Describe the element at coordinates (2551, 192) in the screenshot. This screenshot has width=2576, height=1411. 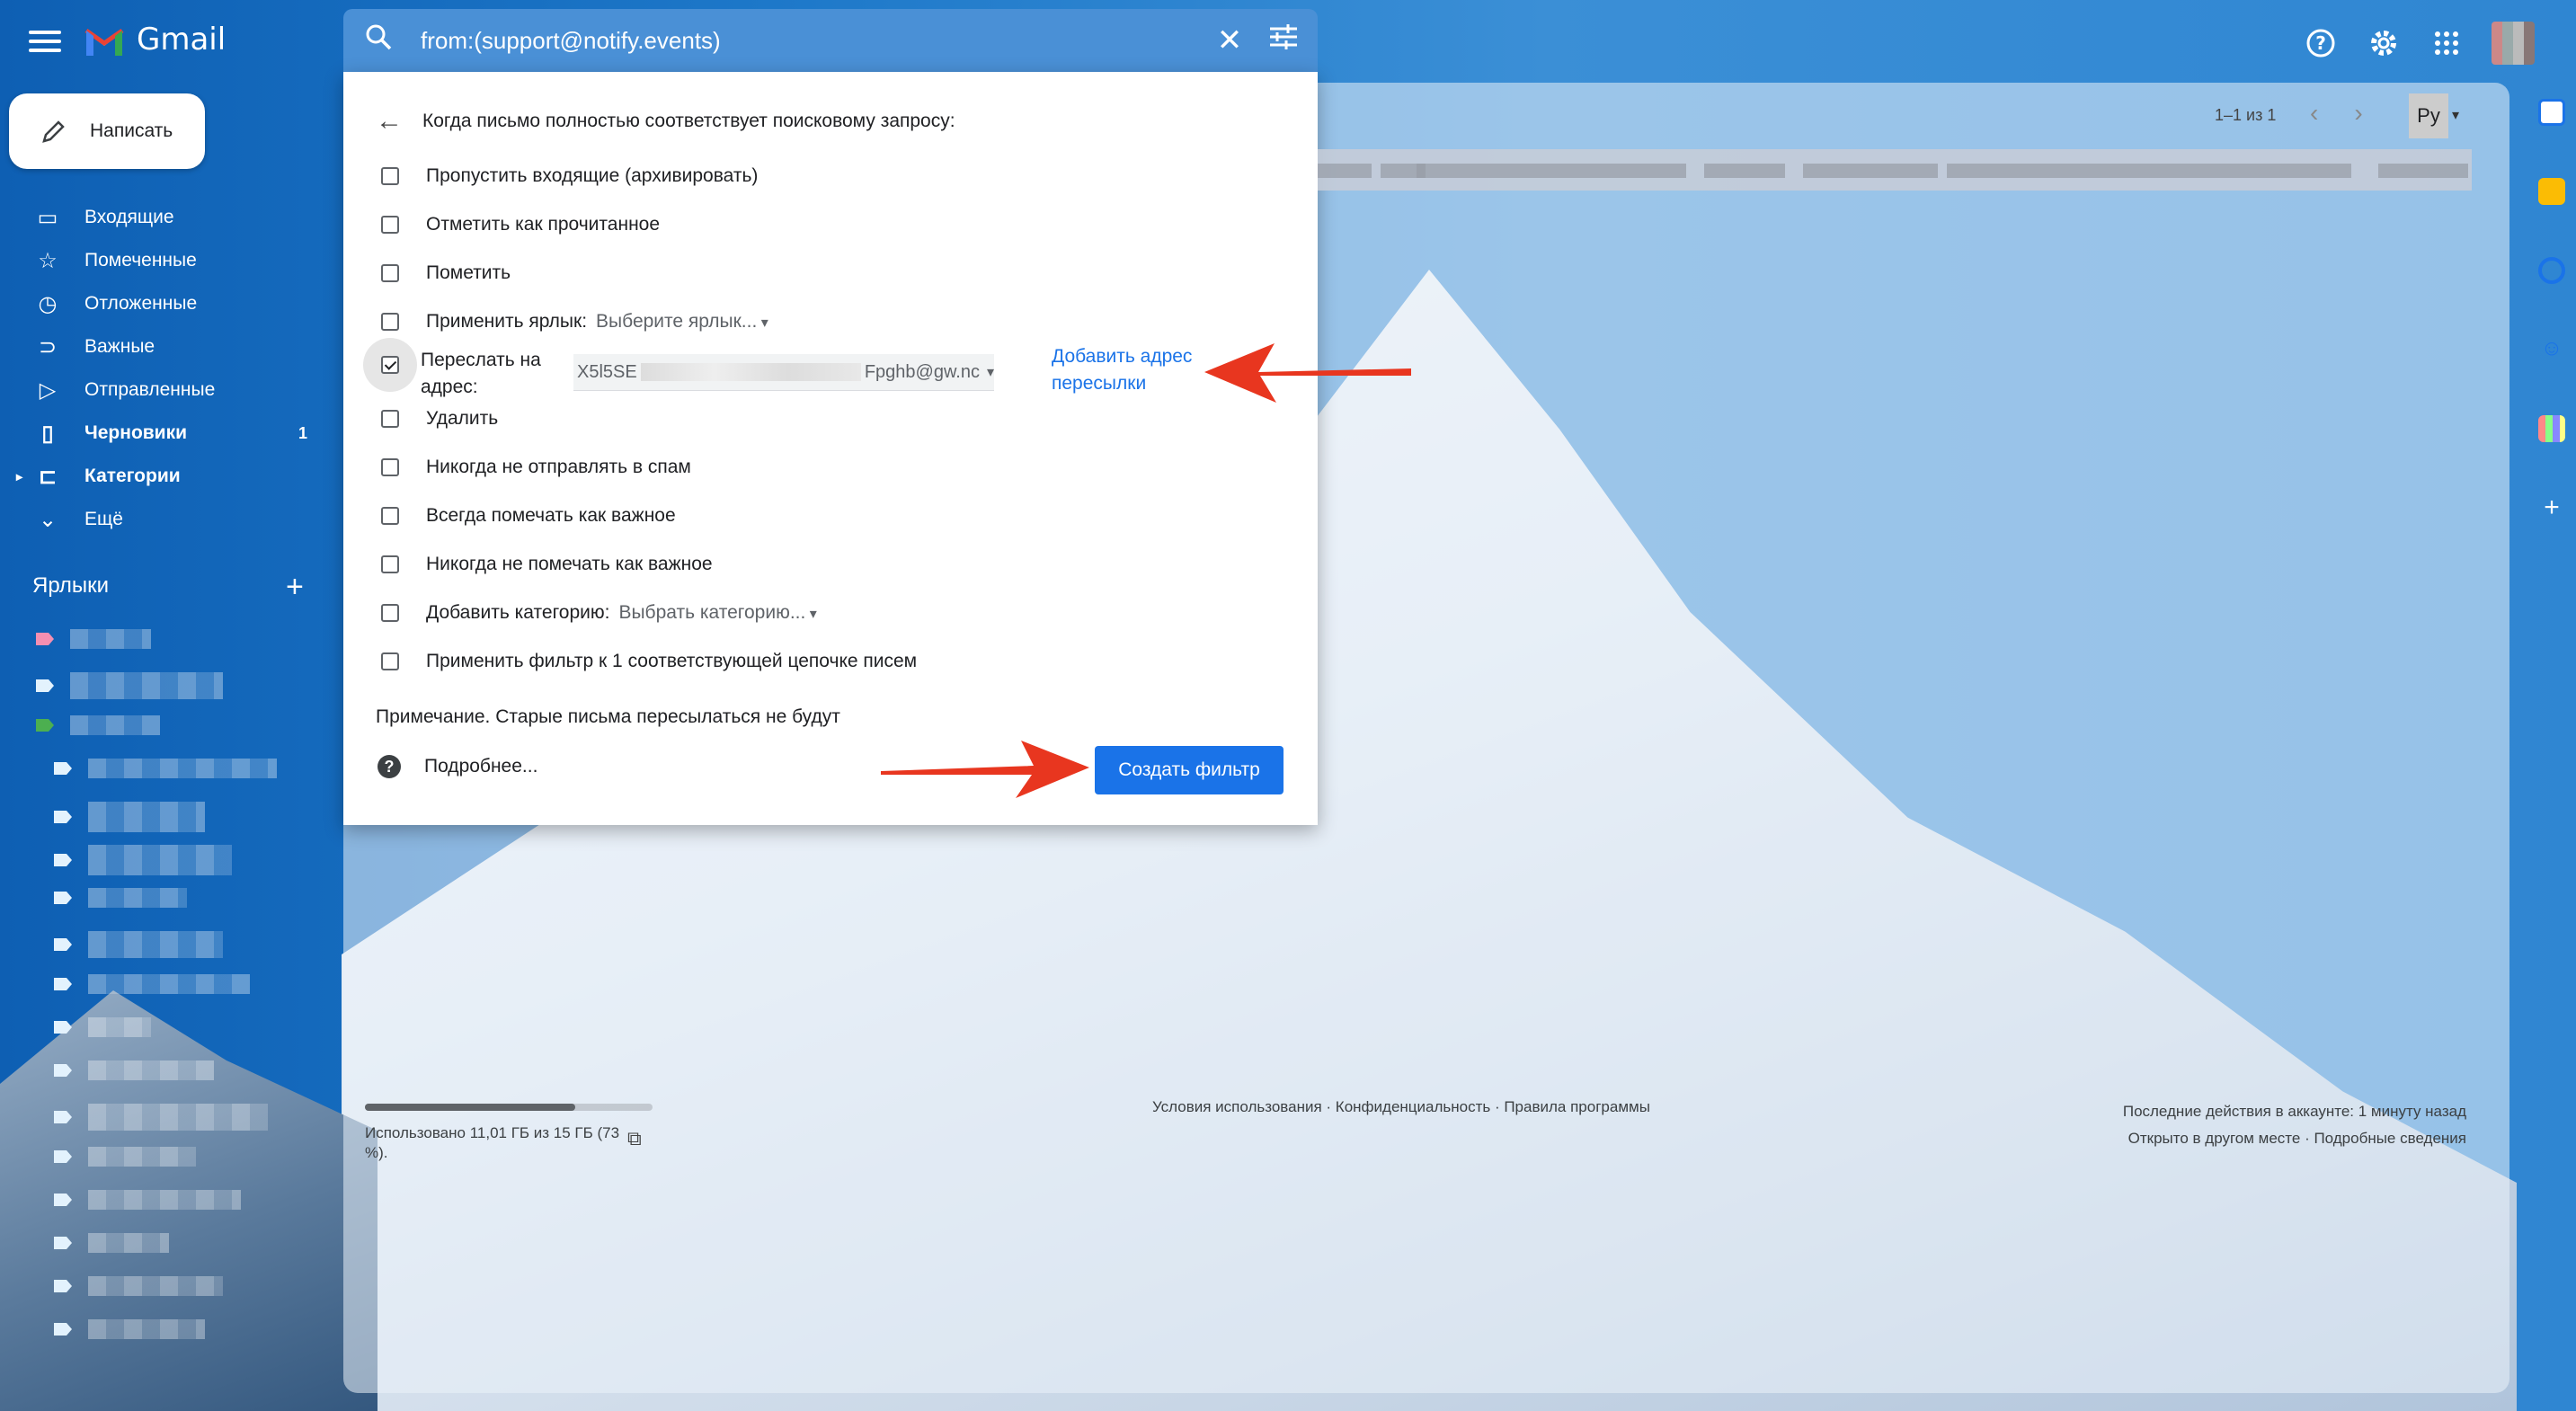
I see `keep-icon` at that location.